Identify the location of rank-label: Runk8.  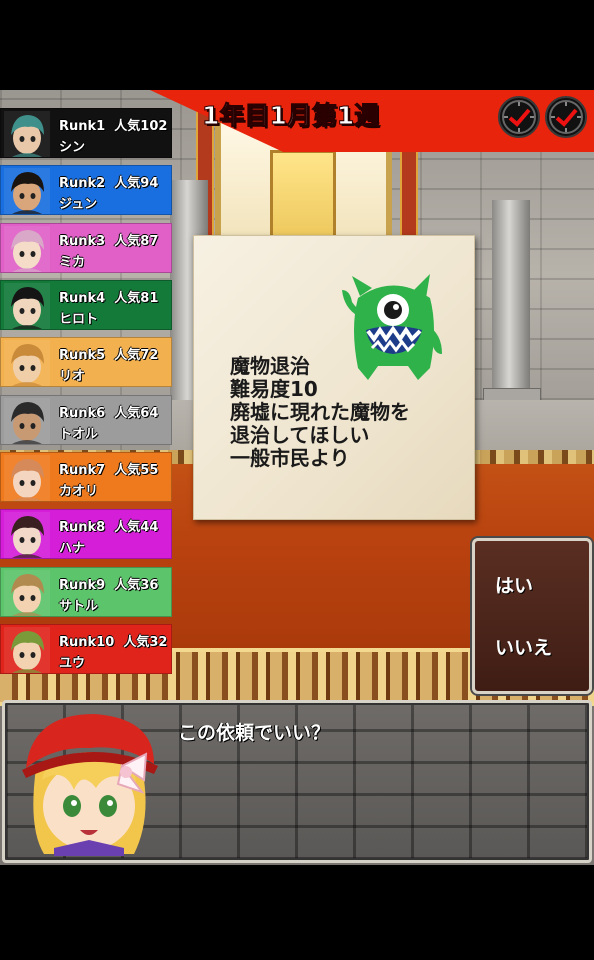
(82, 527).